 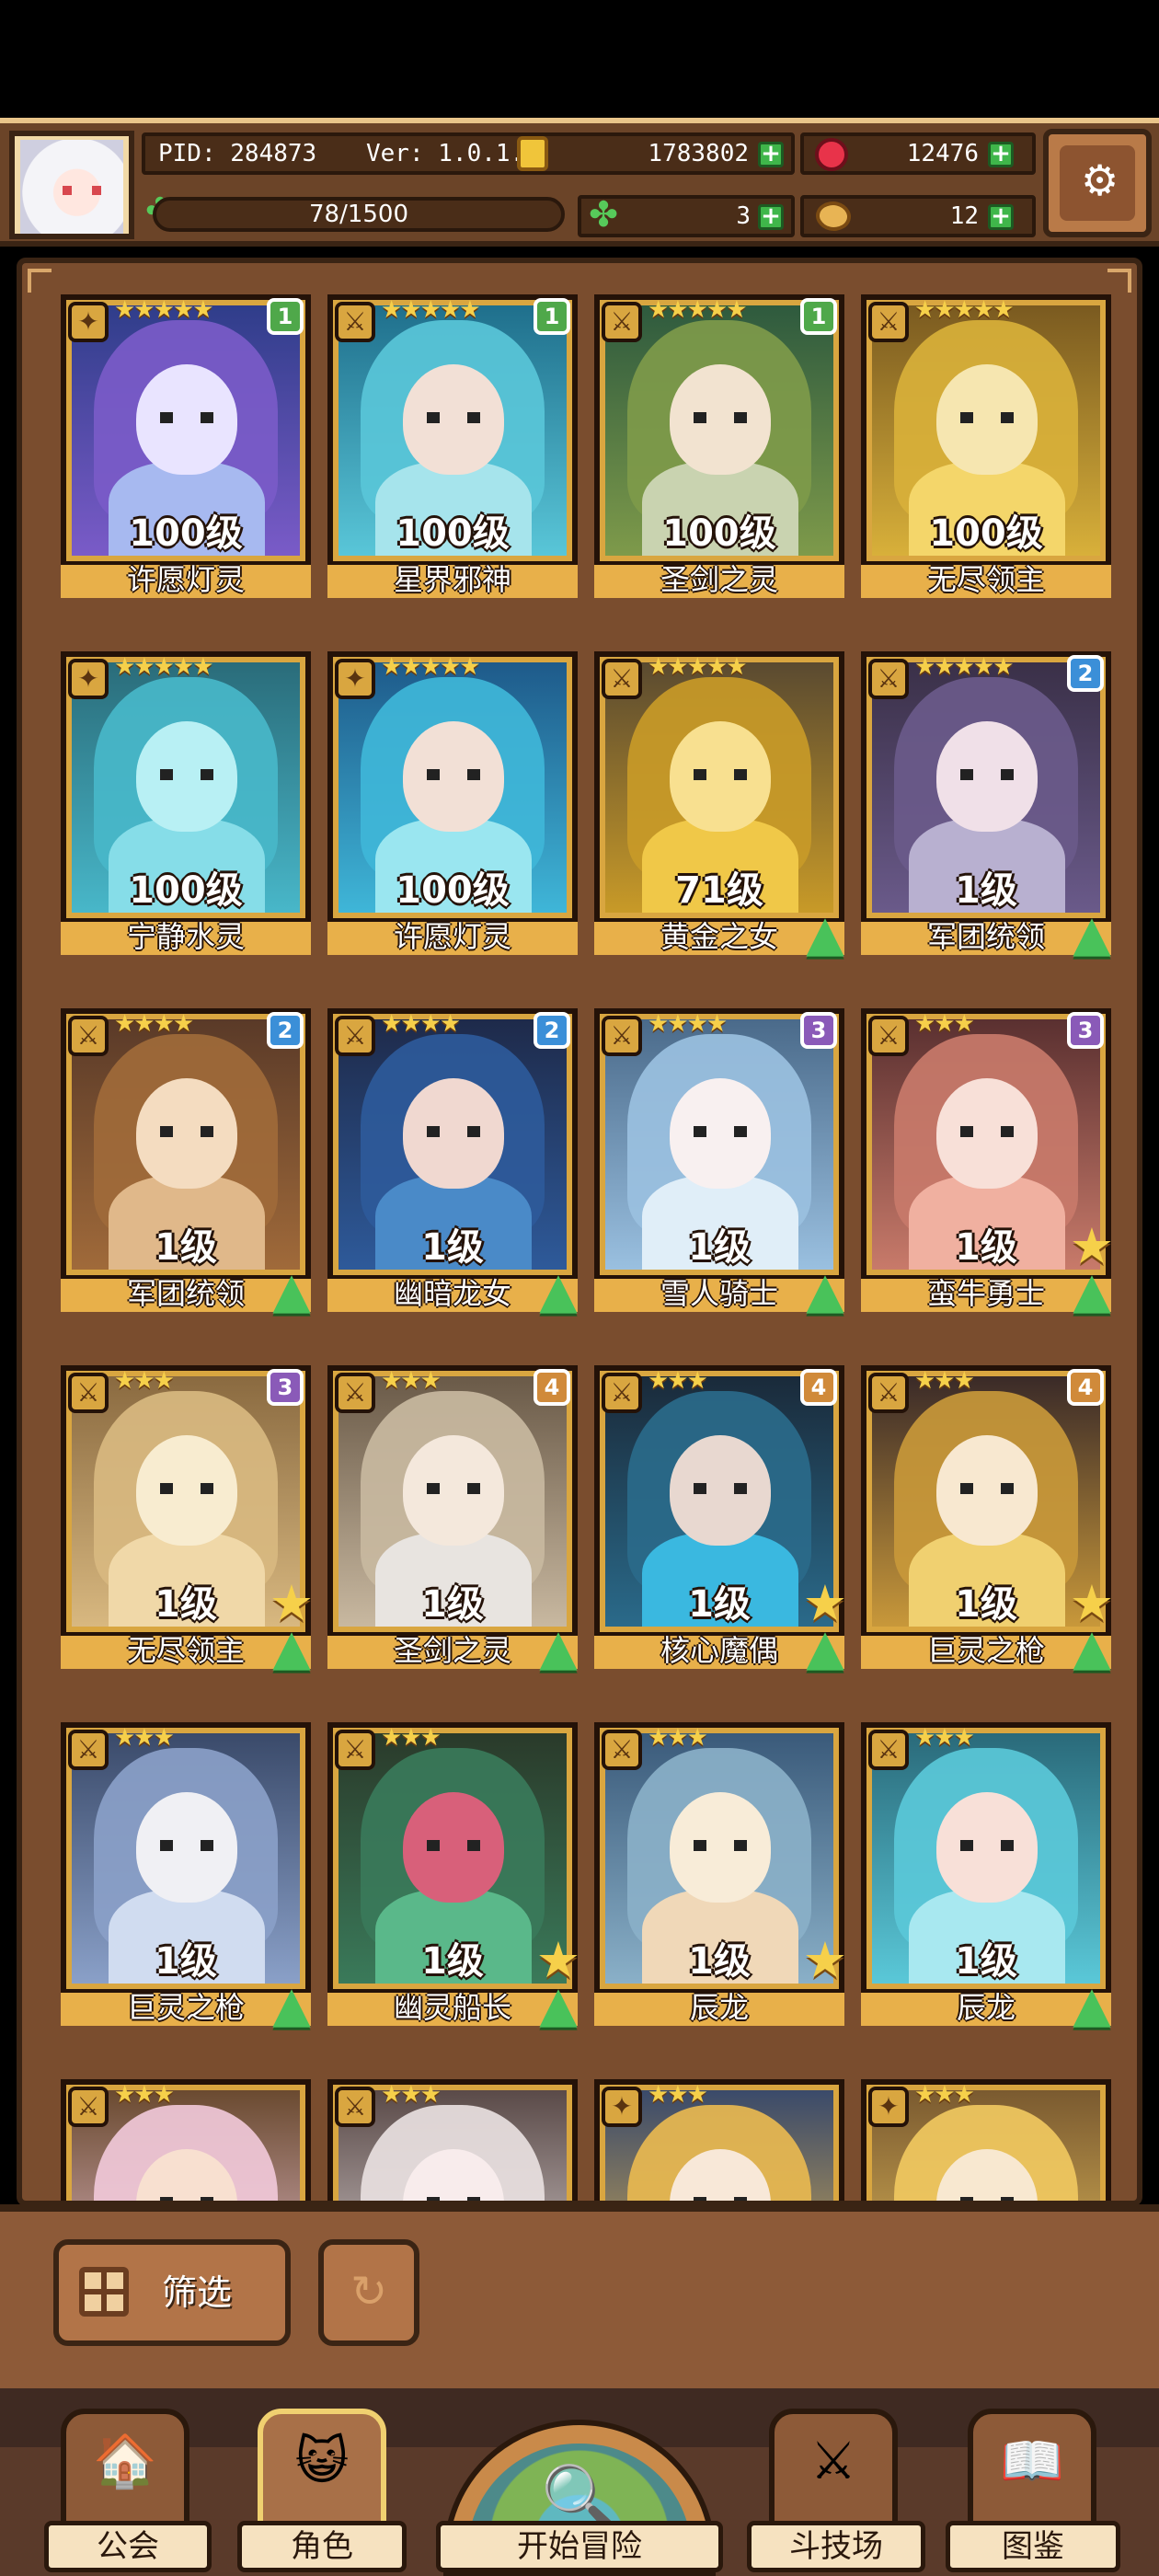 I want to click on character-card: ⚔ ★★★ 3 1级 蛮牛勇士 ★ ▲, so click(x=987, y=1162).